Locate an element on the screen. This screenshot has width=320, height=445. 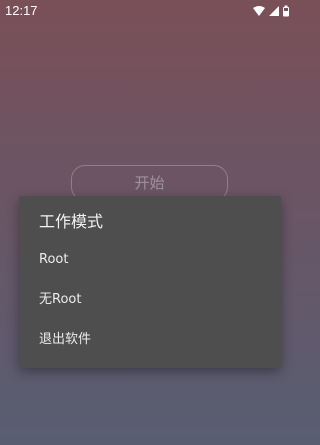
dialog-item-label: 退出软件 is located at coordinates (65, 339).